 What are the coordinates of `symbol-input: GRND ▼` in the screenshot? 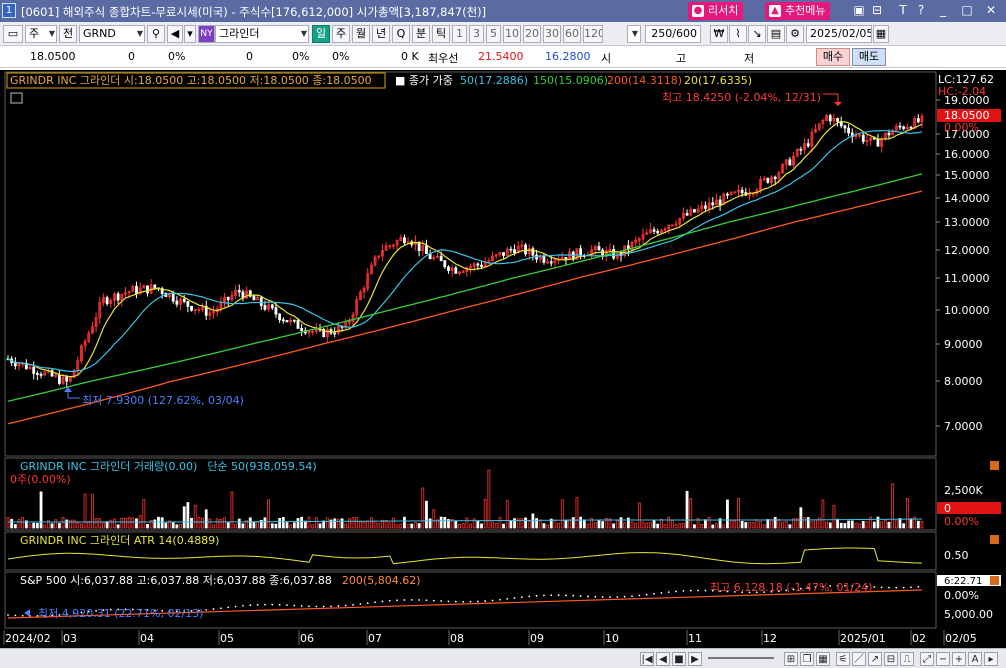 It's located at (112, 34).